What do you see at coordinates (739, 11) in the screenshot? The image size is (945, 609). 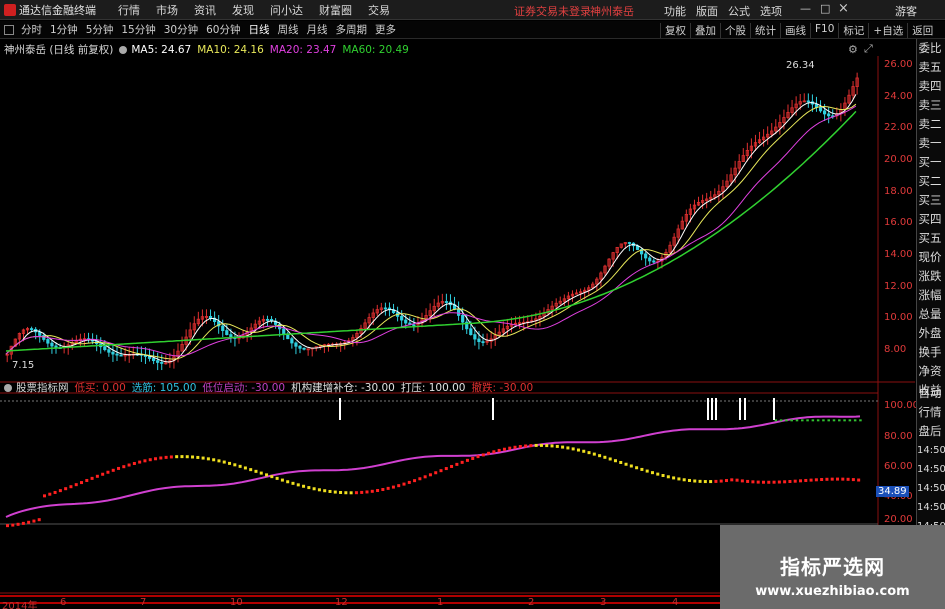 I see `menu-formula: 公式` at bounding box center [739, 11].